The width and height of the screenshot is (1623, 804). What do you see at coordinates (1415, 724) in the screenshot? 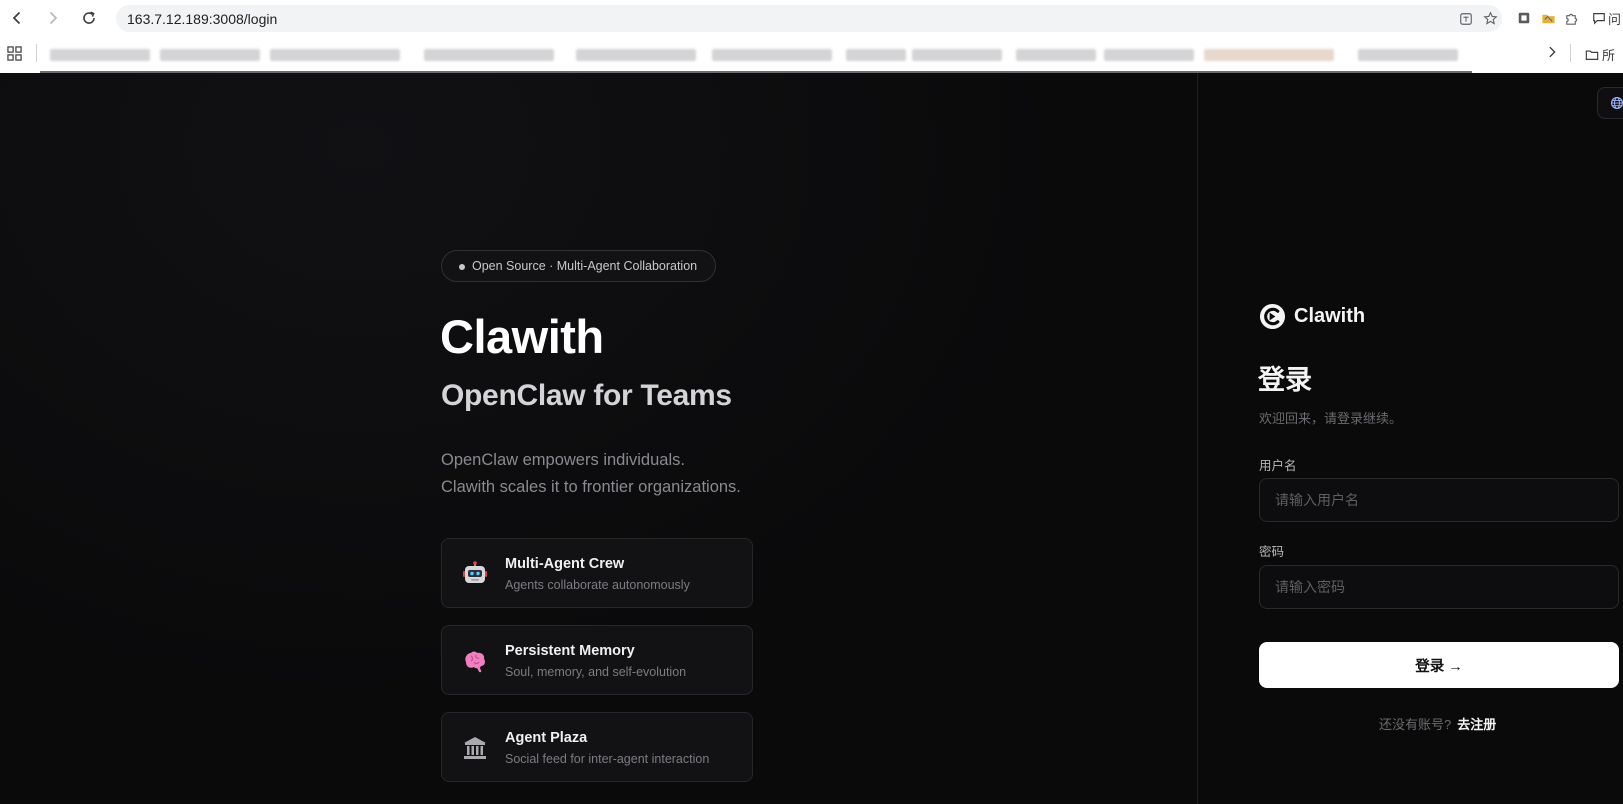
I see `no-account-text: 还没有账号?` at bounding box center [1415, 724].